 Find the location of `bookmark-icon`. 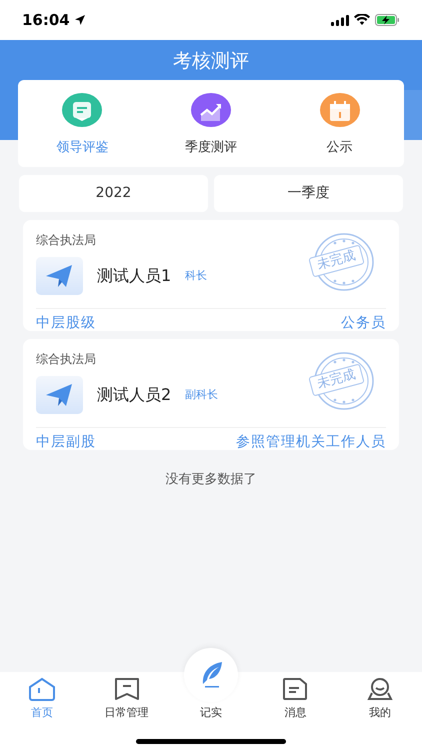

bookmark-icon is located at coordinates (126, 689).